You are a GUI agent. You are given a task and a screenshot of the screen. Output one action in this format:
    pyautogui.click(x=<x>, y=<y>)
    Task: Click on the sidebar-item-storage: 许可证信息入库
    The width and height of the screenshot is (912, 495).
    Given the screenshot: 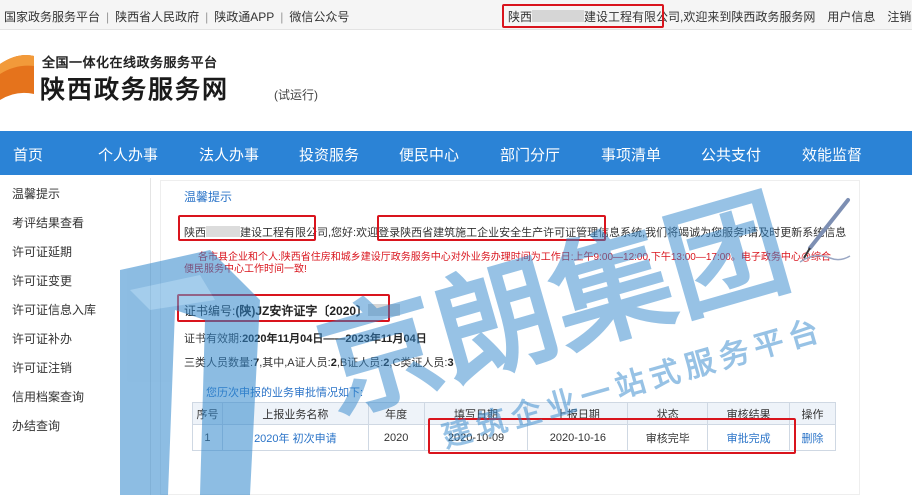 What is the action you would take?
    pyautogui.click(x=54, y=309)
    